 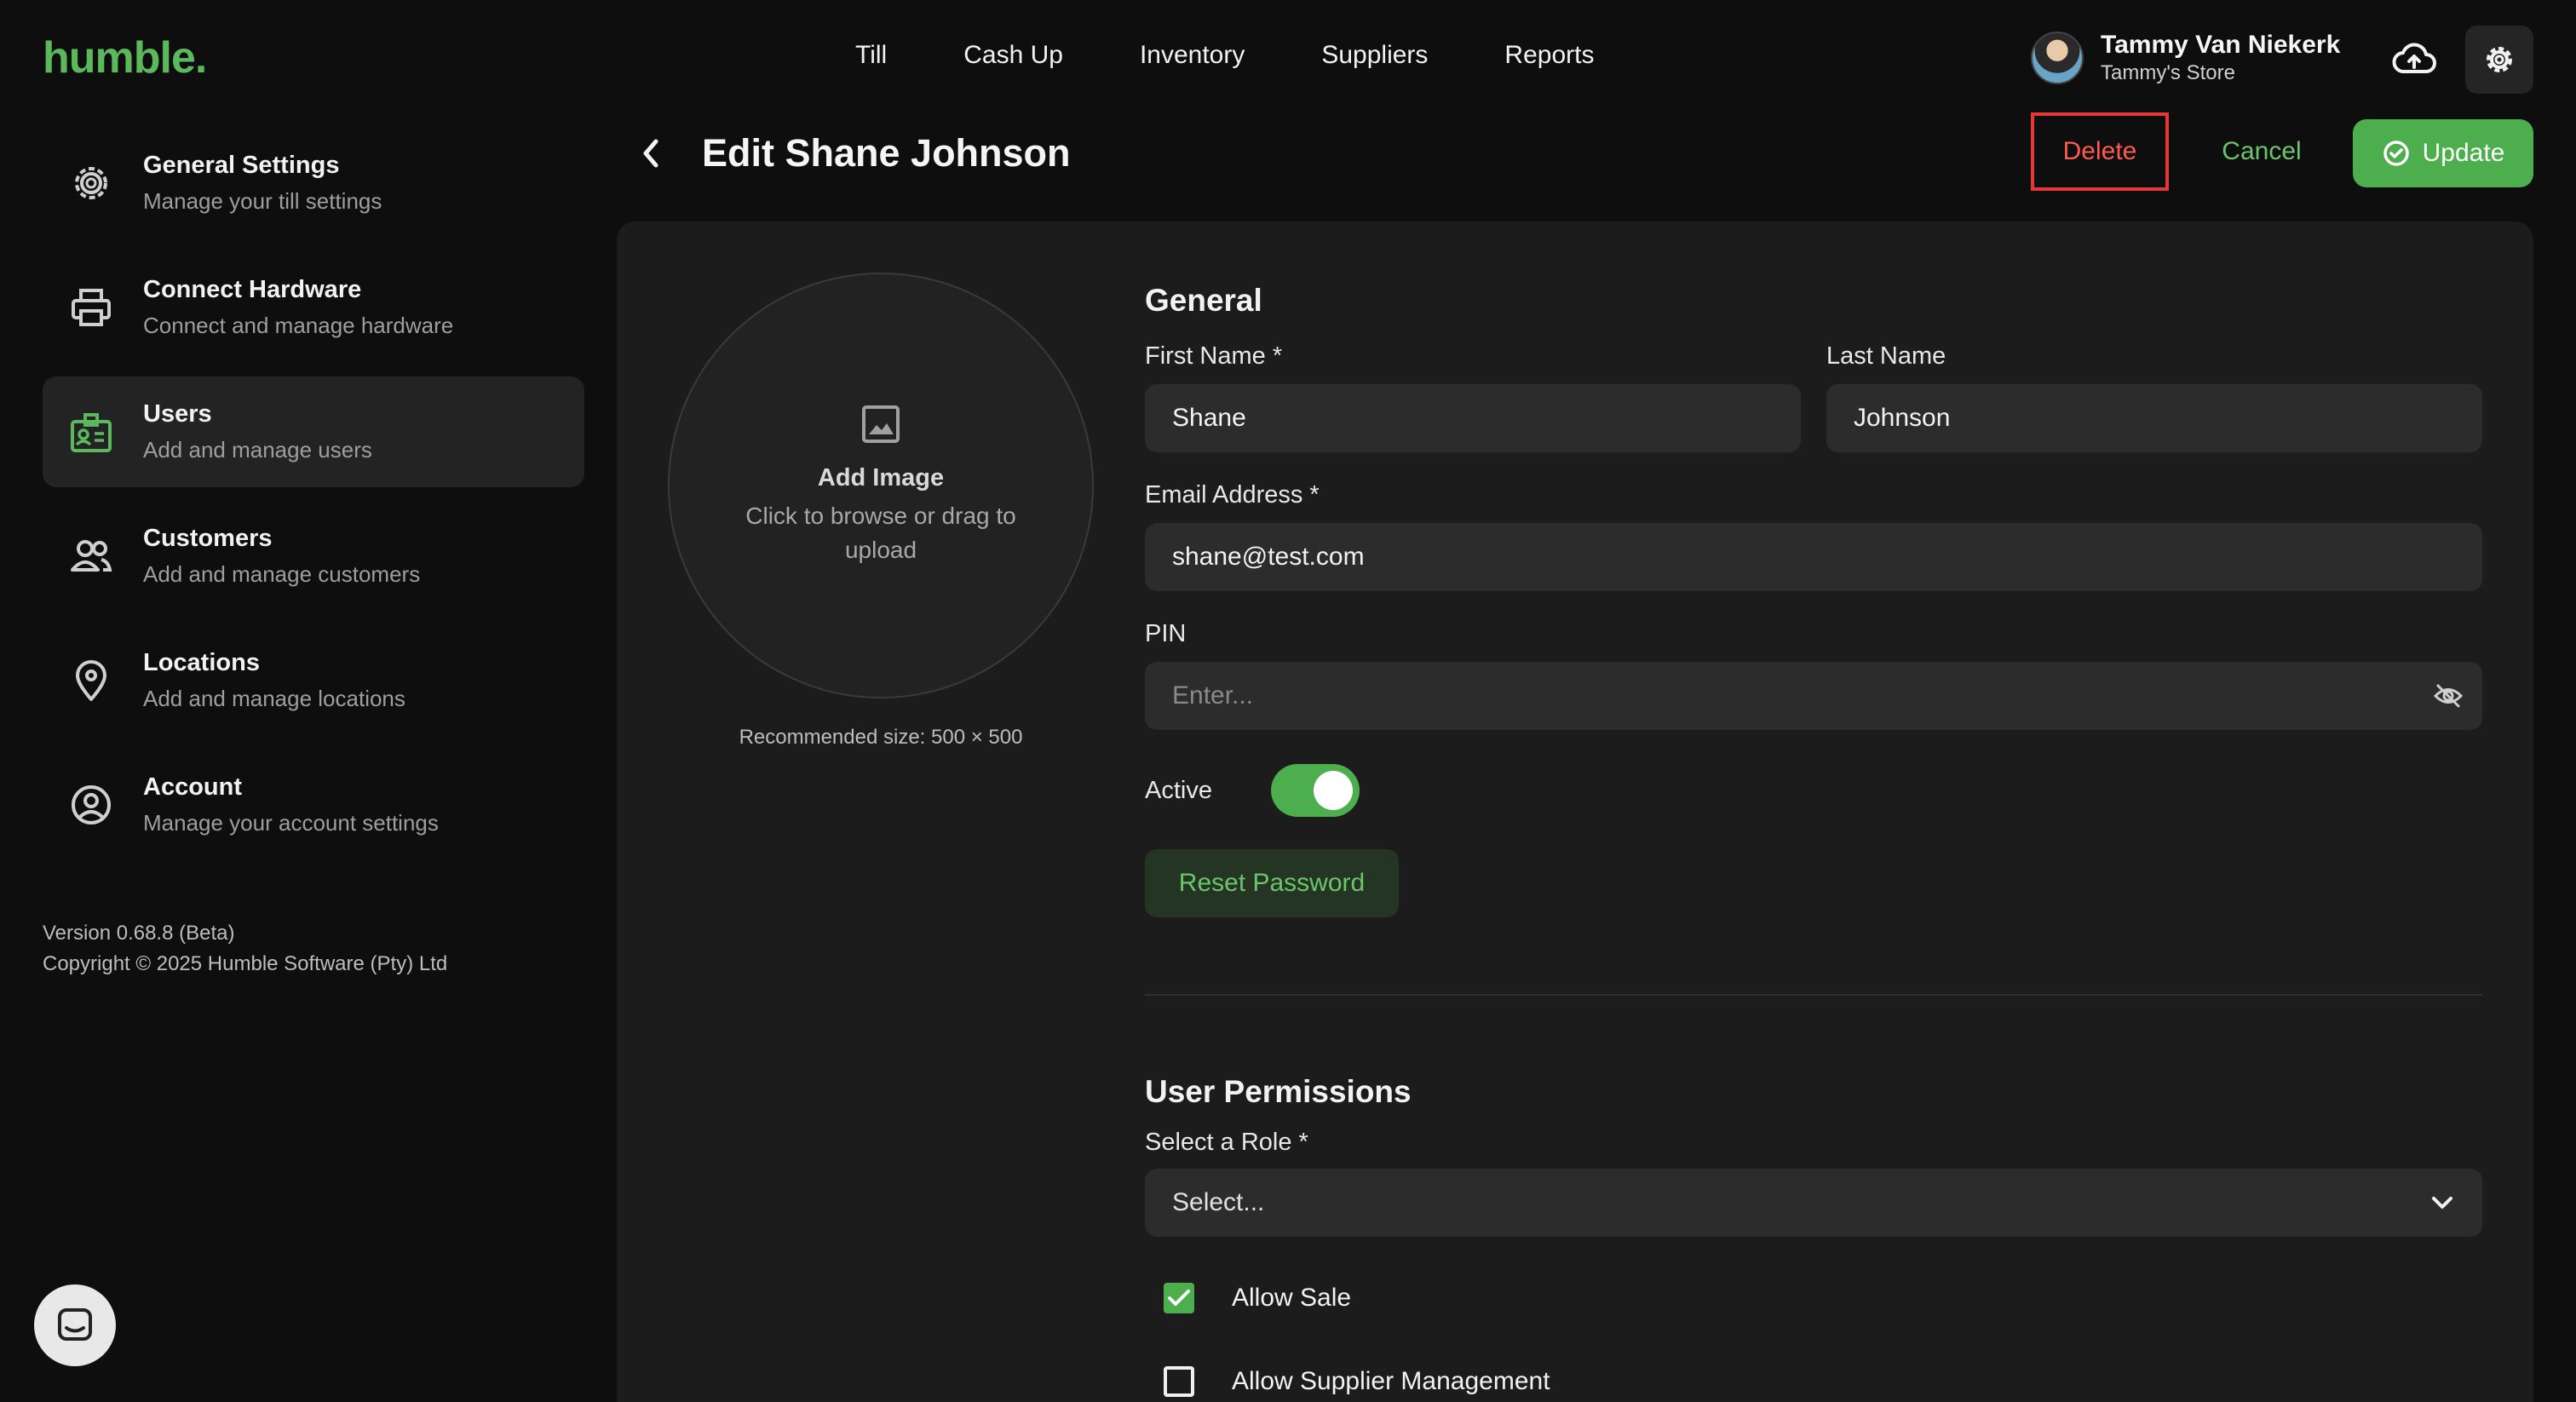 What do you see at coordinates (2221, 45) in the screenshot?
I see `user-name: Tammy Van Niekerk` at bounding box center [2221, 45].